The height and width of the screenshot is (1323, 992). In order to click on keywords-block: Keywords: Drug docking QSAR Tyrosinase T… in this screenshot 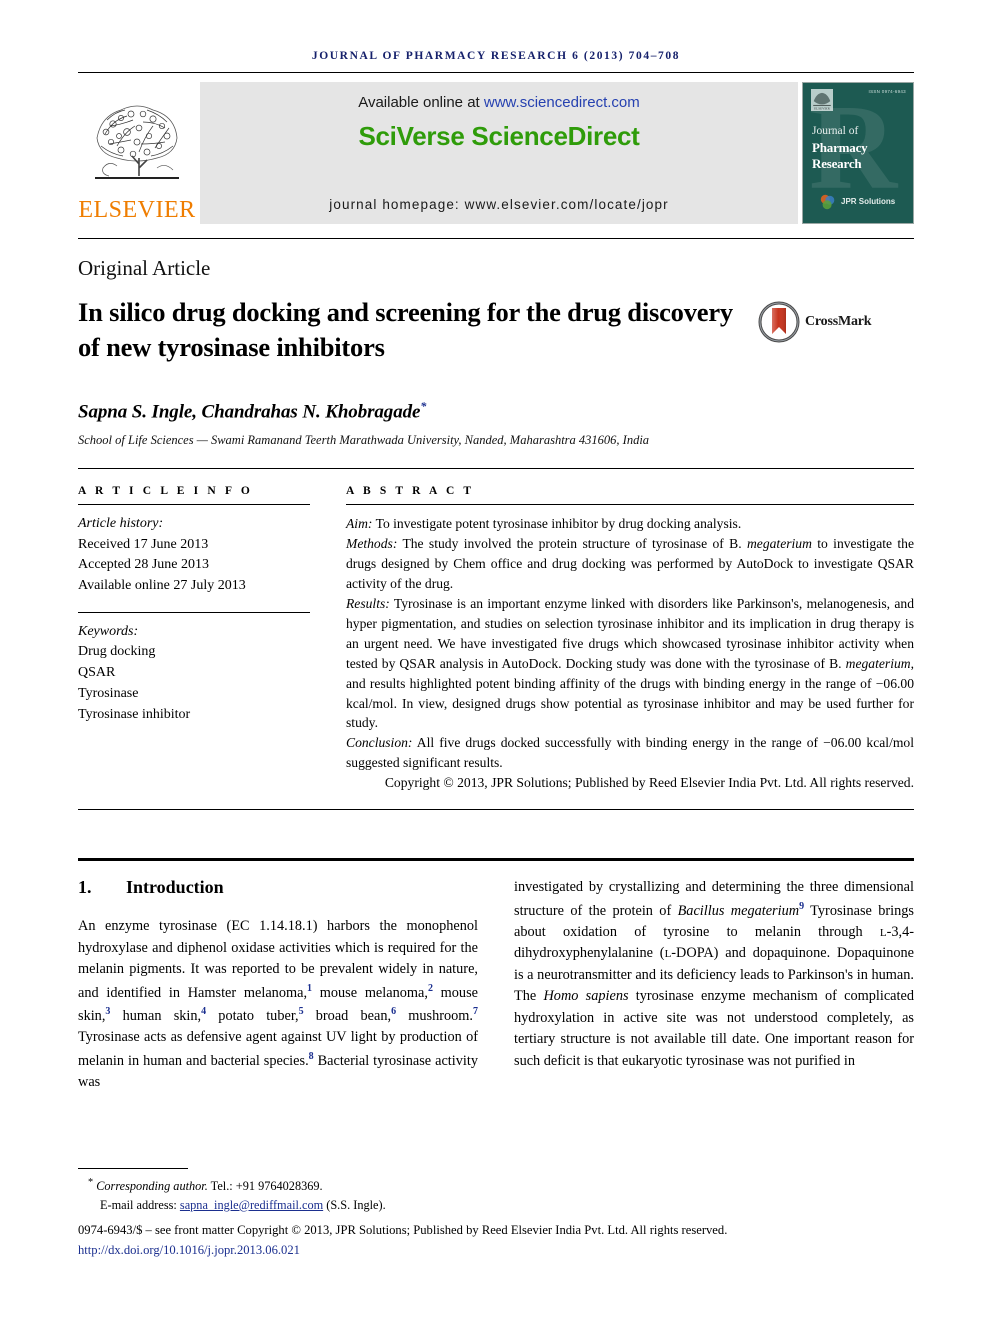, I will do `click(194, 674)`.